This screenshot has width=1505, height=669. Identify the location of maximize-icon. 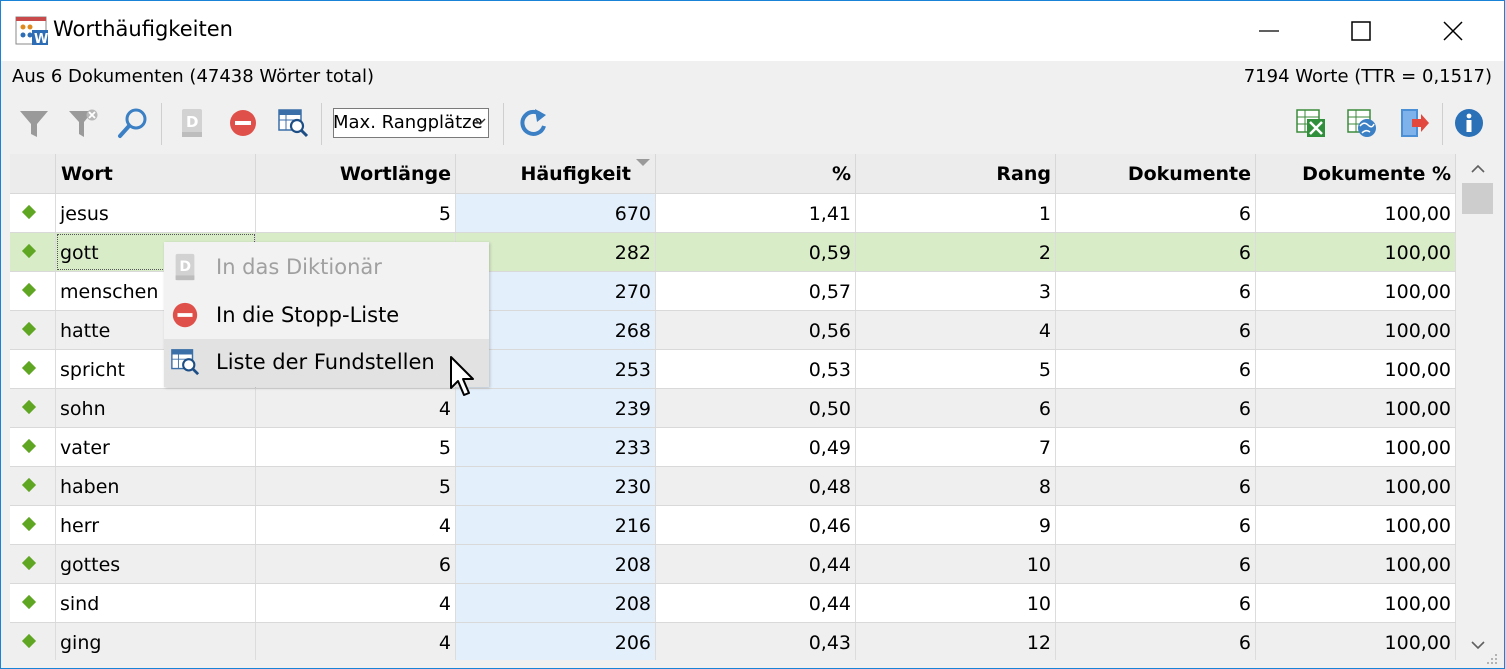
(1361, 31).